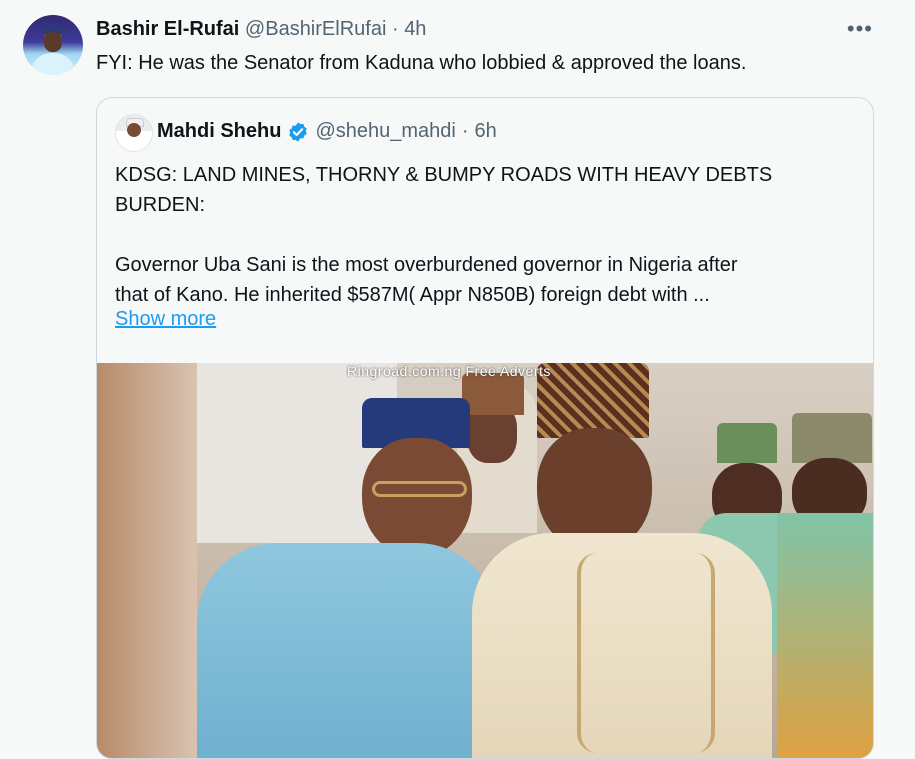 Image resolution: width=915 pixels, height=759 pixels. What do you see at coordinates (486, 131) in the screenshot?
I see `quote-time: 6h` at bounding box center [486, 131].